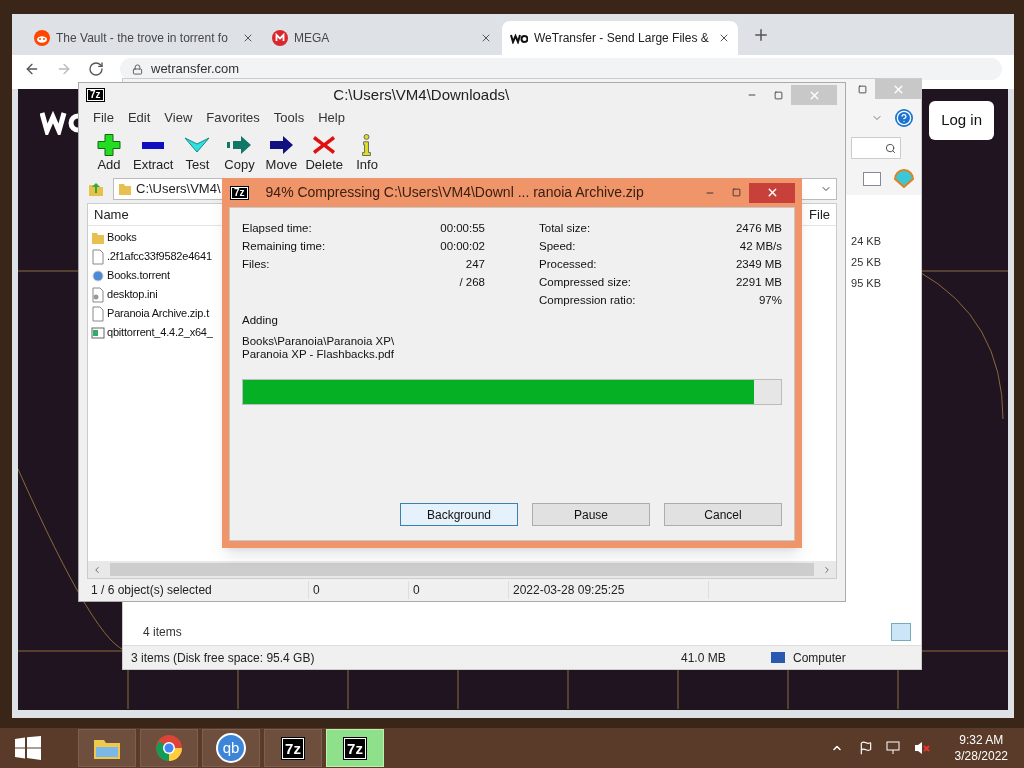 The width and height of the screenshot is (1024, 768). I want to click on menu-item: Favorites, so click(233, 118).